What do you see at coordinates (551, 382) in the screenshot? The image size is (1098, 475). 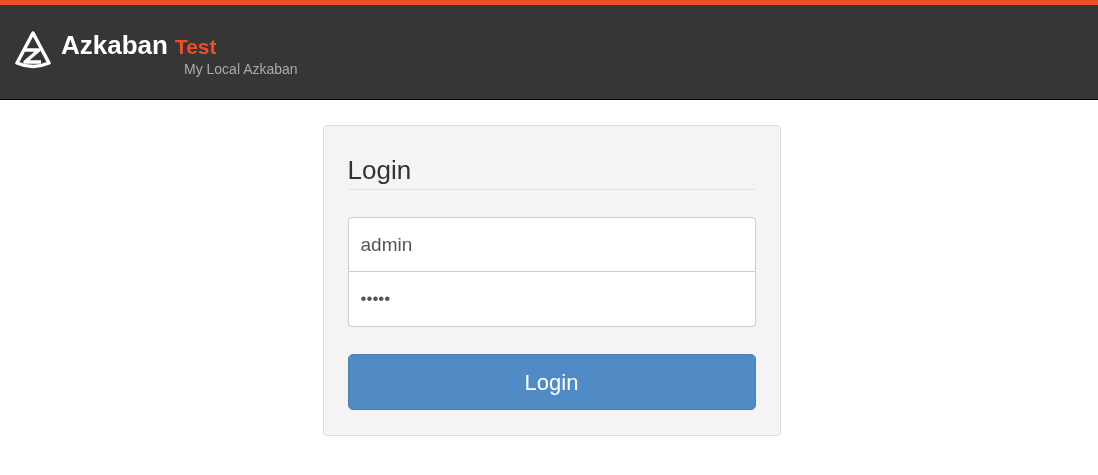 I see `login-button: Login` at bounding box center [551, 382].